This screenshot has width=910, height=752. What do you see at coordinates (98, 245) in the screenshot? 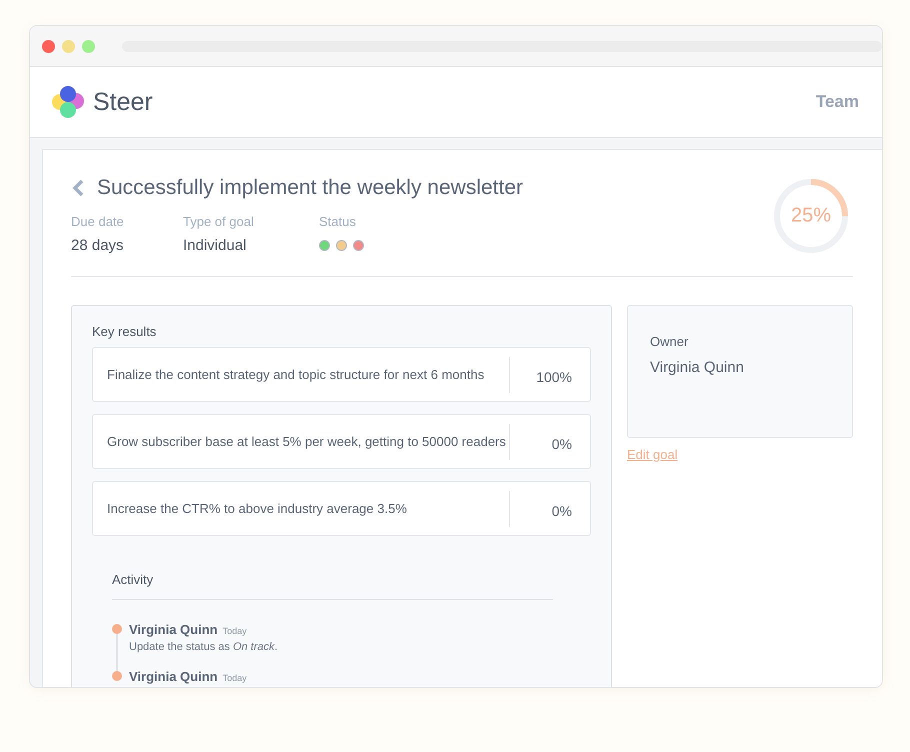
I see `meta-value: 28 days` at bounding box center [98, 245].